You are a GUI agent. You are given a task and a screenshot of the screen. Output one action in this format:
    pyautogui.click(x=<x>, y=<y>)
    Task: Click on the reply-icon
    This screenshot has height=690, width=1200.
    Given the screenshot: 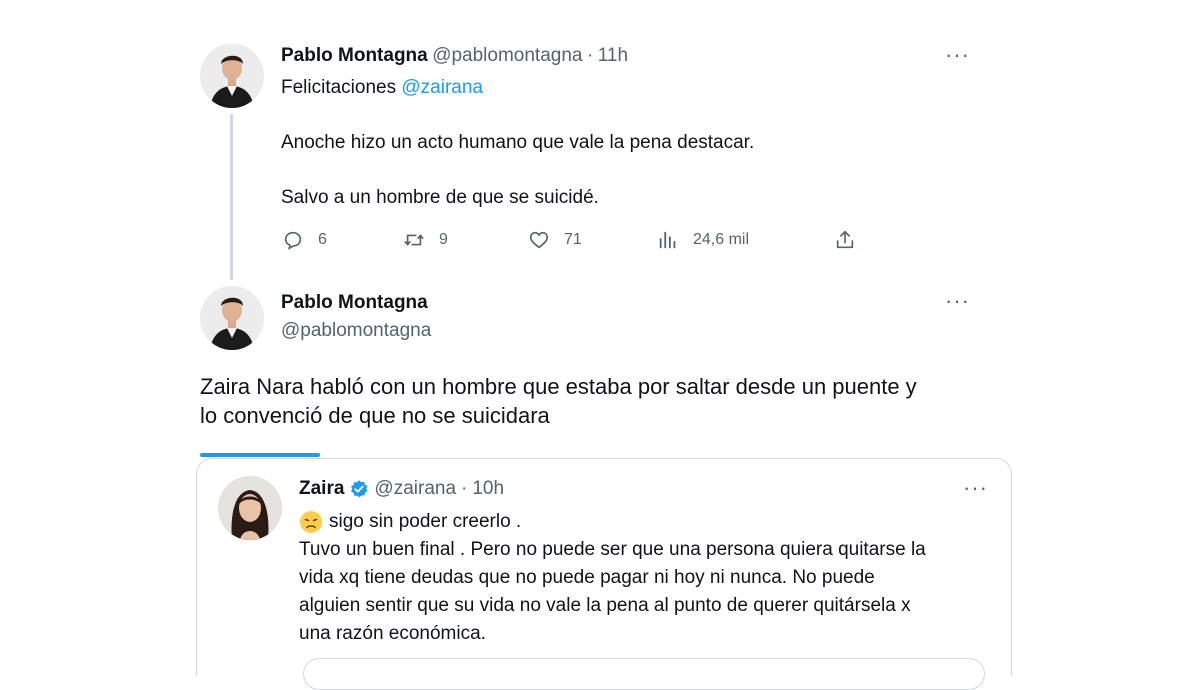 What is the action you would take?
    pyautogui.click(x=293, y=240)
    